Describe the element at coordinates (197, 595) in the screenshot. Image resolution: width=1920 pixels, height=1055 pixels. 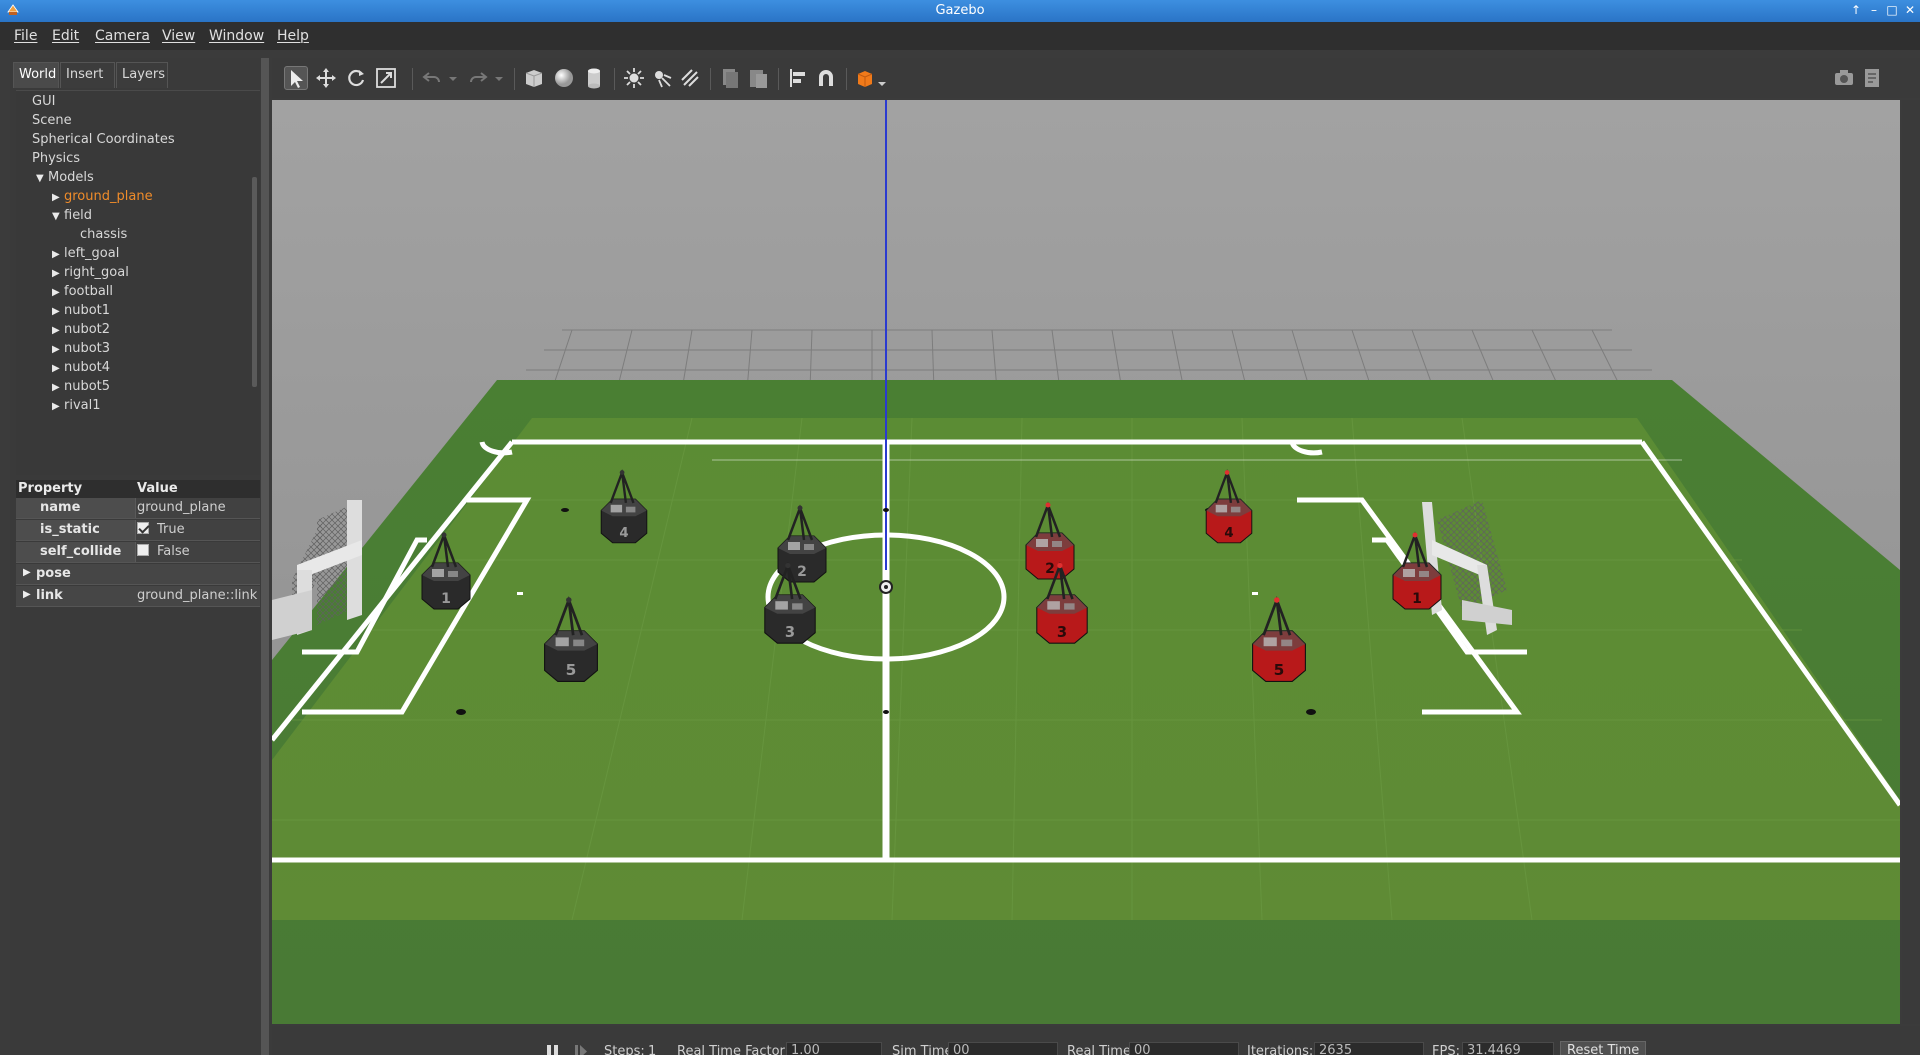
I see `property-value: ground_plane::link` at that location.